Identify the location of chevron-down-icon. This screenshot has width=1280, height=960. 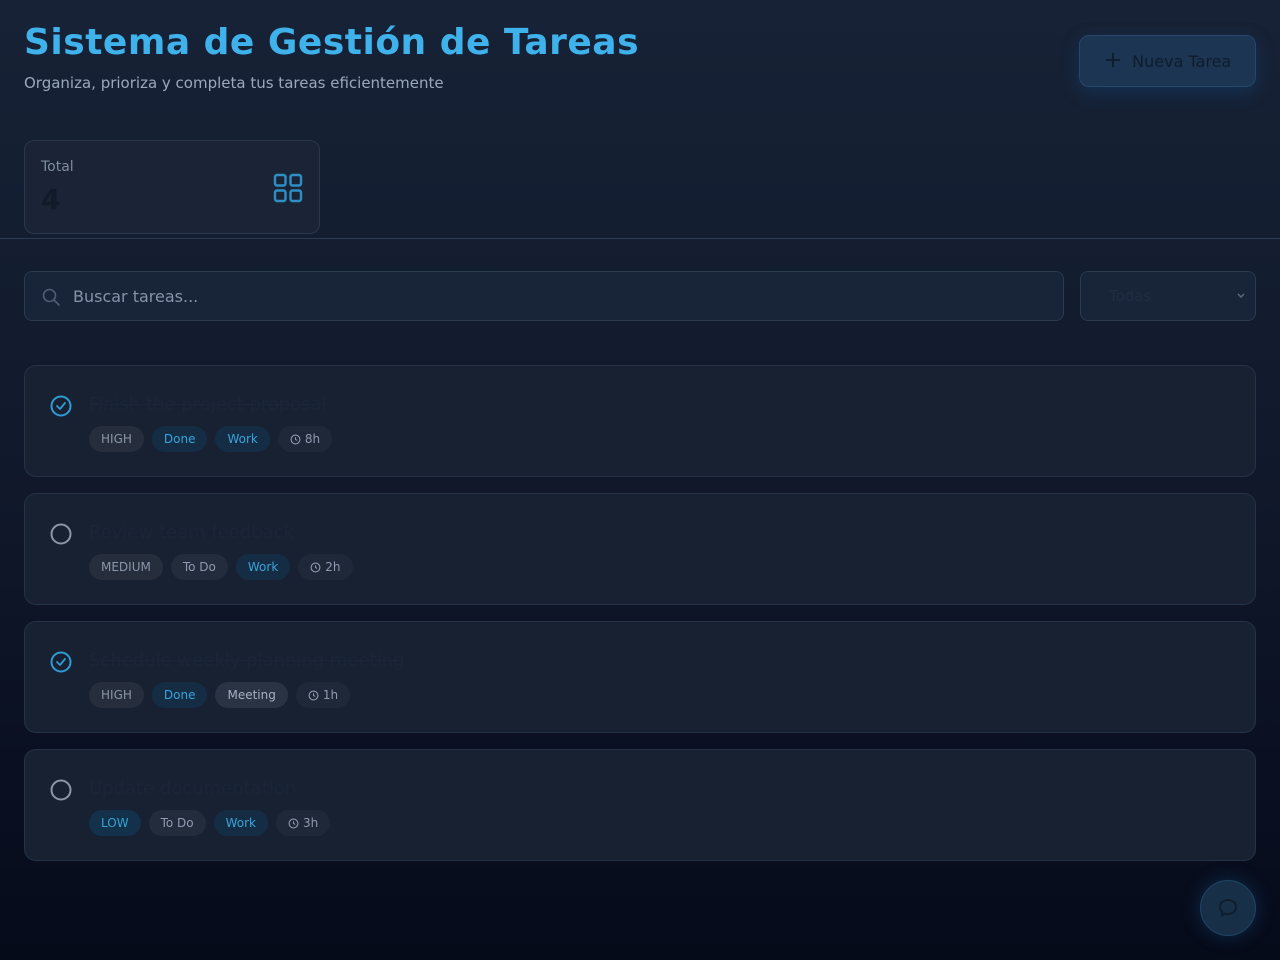
(1241, 296).